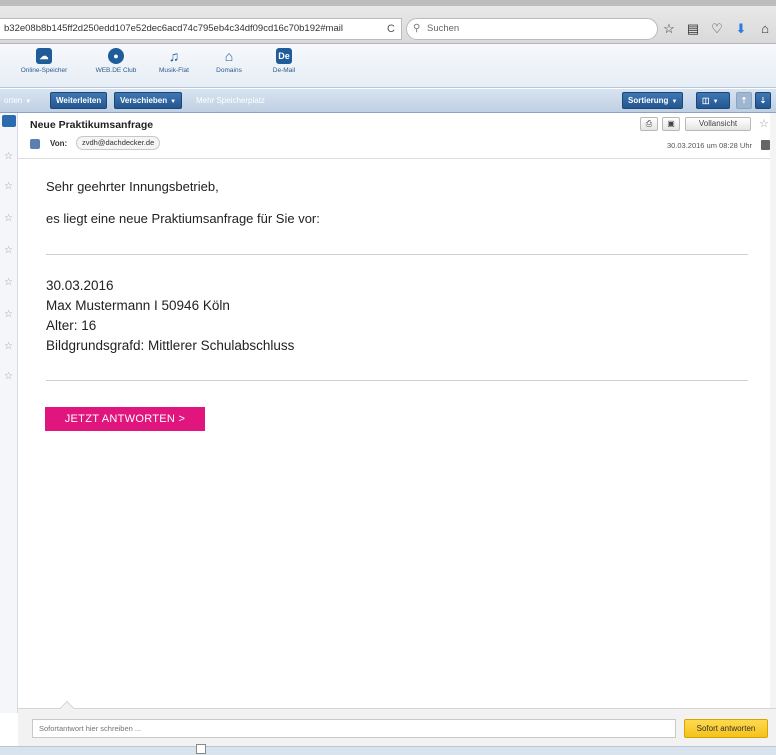 This screenshot has height=755, width=776. I want to click on next-mail-button: ⇣, so click(763, 100).